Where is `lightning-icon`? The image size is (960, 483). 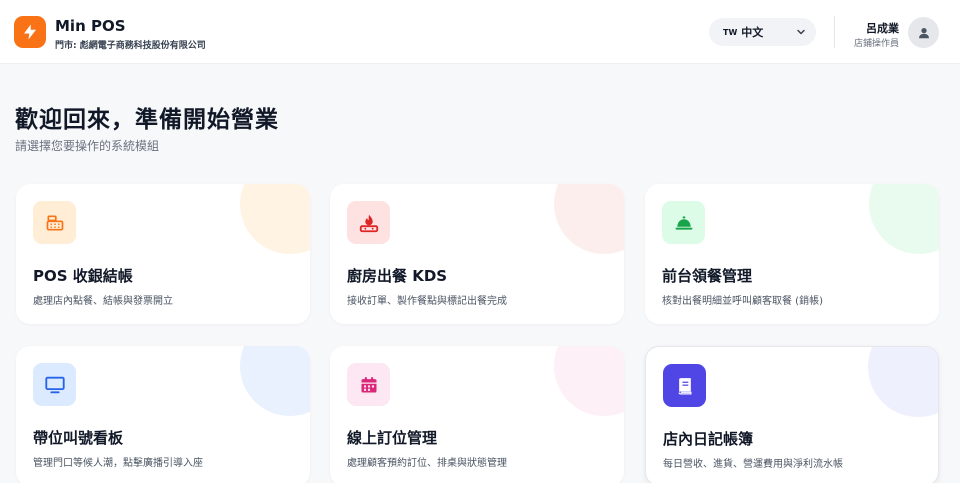
lightning-icon is located at coordinates (30, 32).